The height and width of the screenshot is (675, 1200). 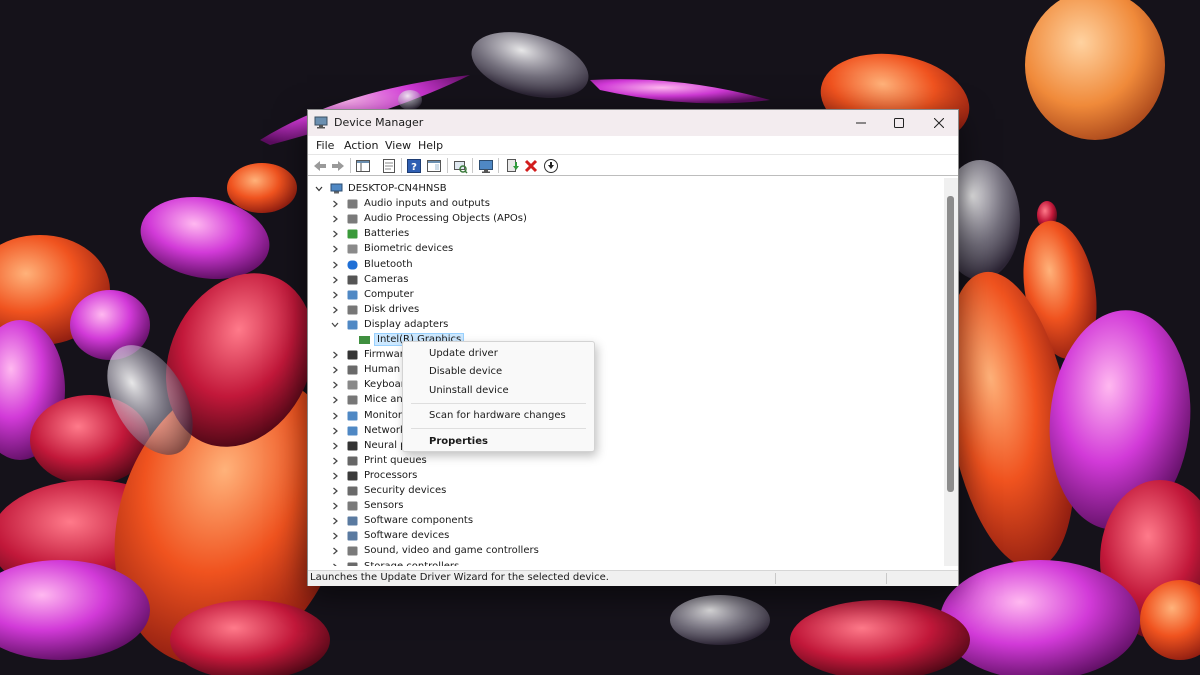 I want to click on scrollbar-thumb, so click(x=950, y=344).